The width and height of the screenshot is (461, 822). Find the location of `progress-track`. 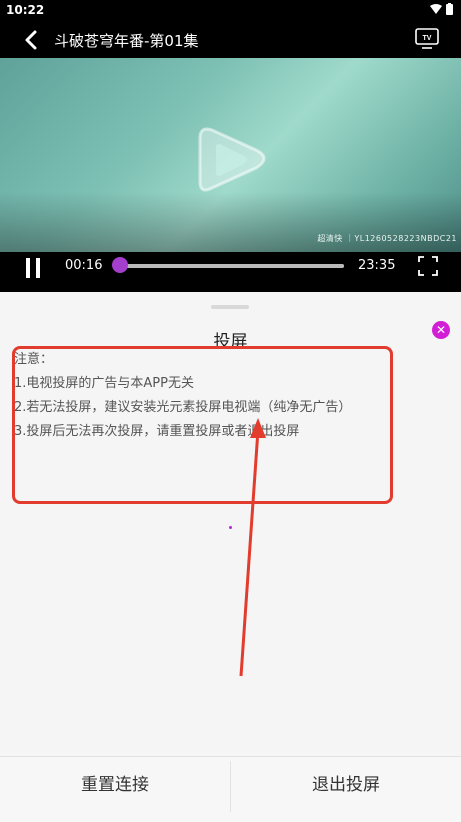

progress-track is located at coordinates (231, 266).